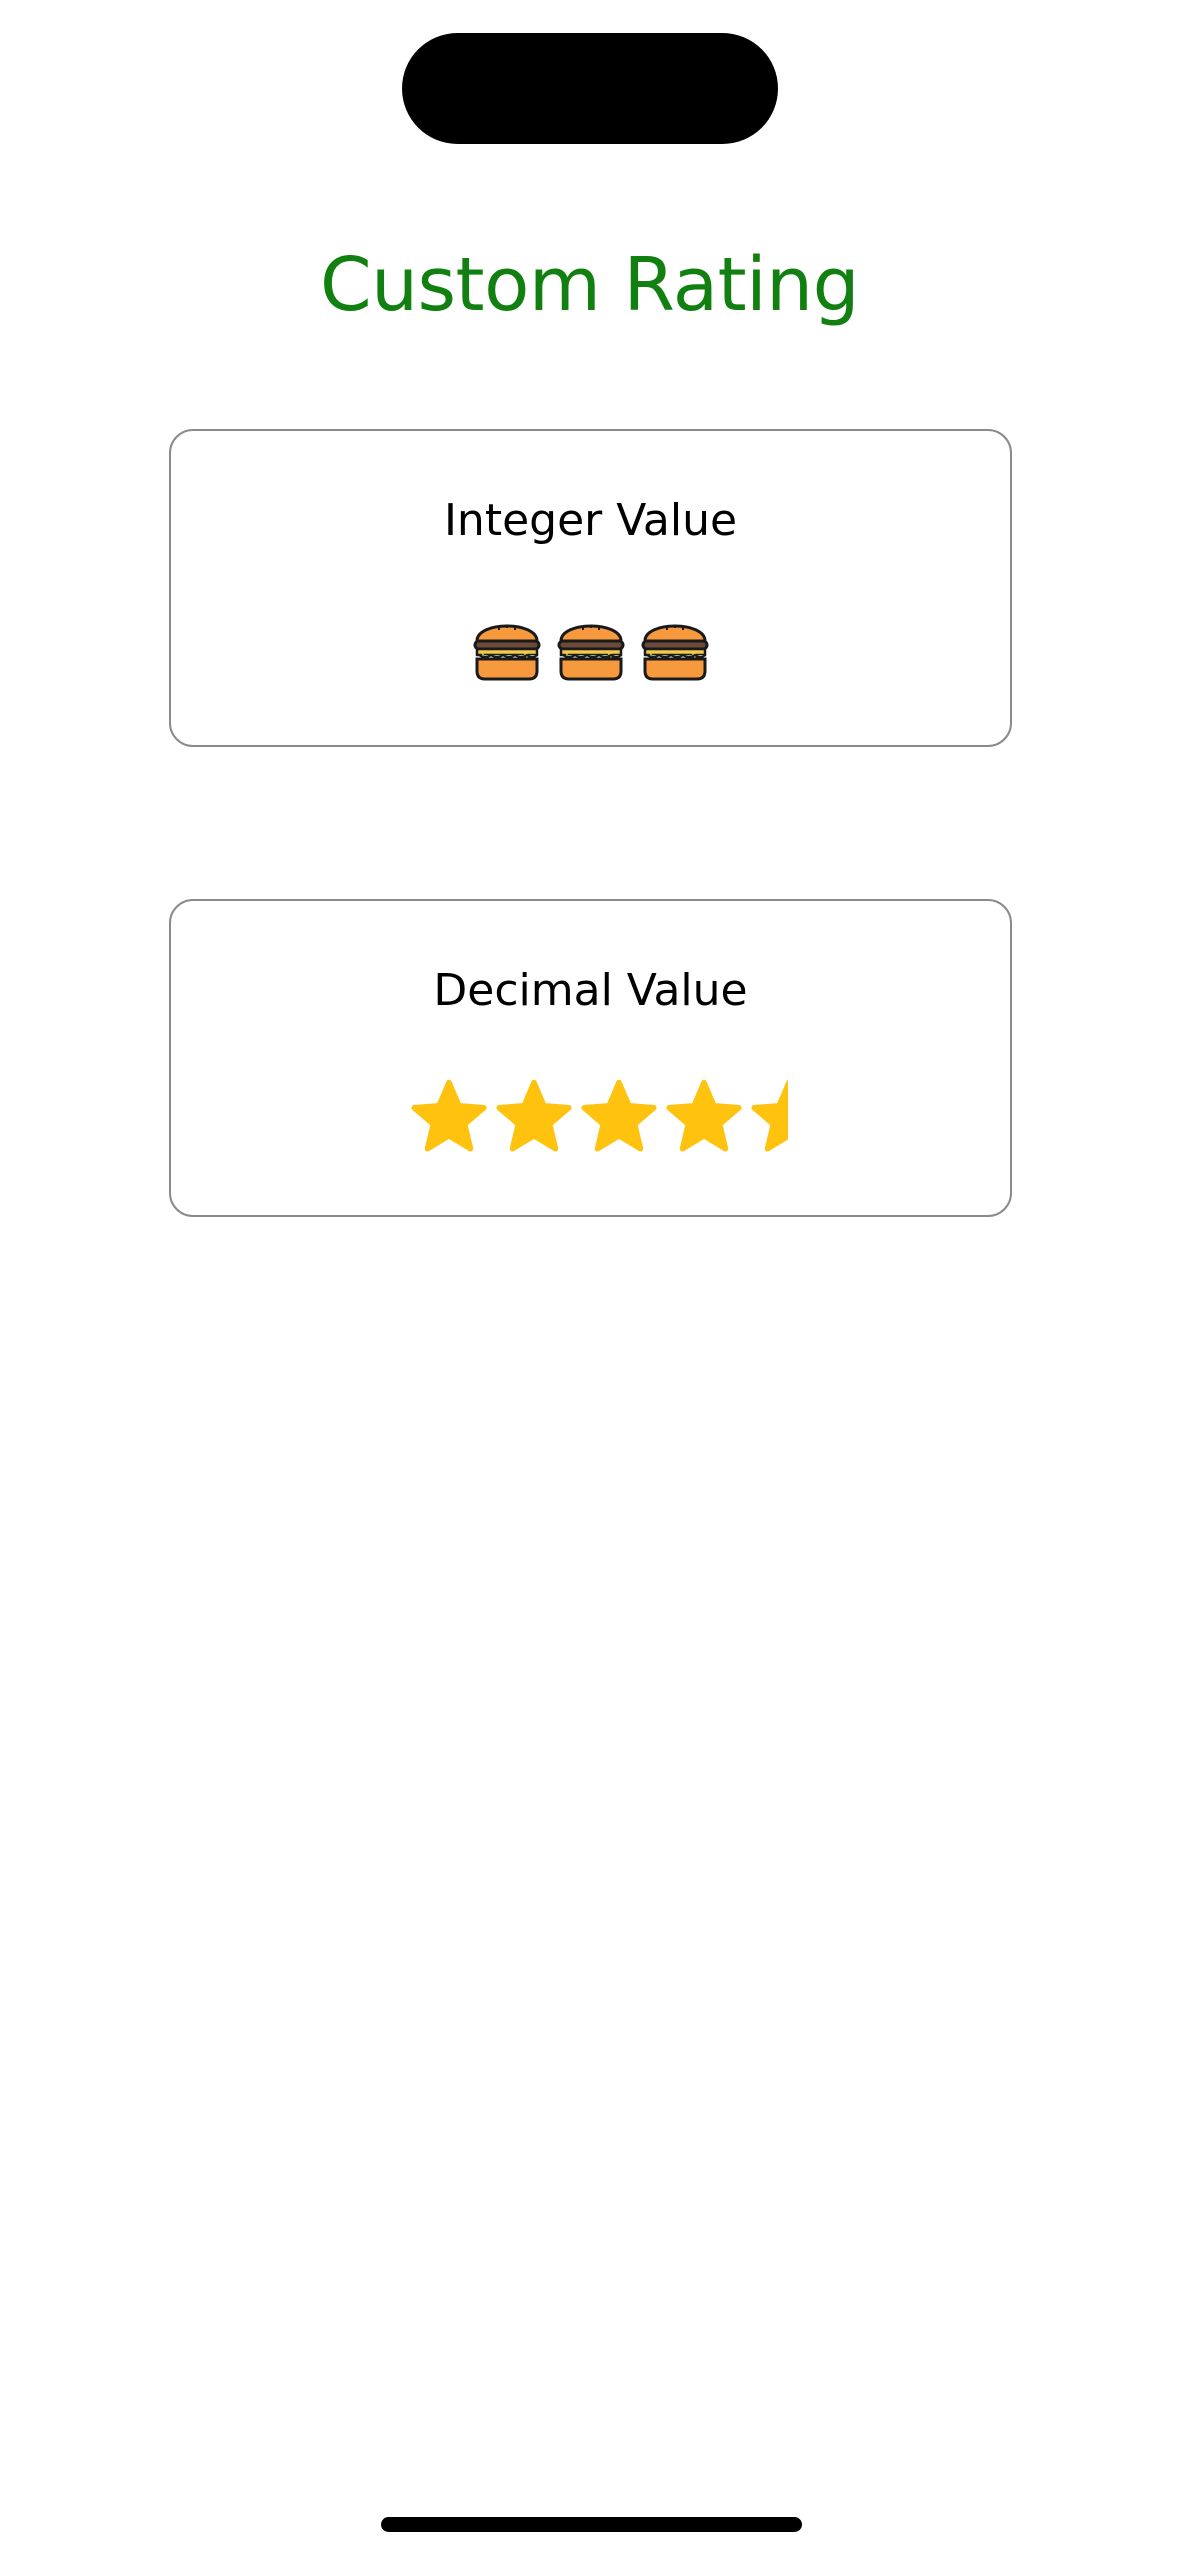 The height and width of the screenshot is (2556, 1179). I want to click on page-title: Custom Rating, so click(589, 284).